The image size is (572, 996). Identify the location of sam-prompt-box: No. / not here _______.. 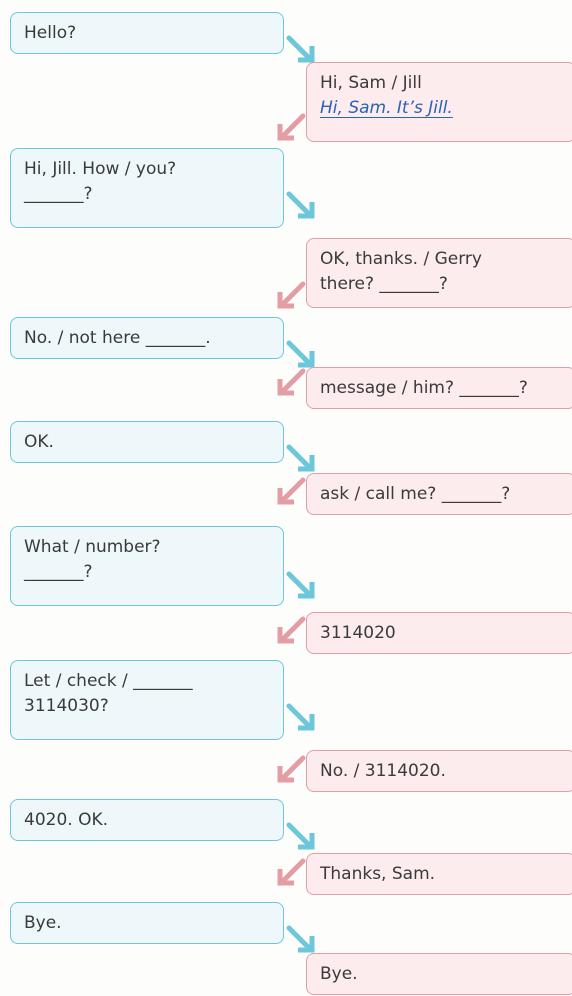
(147, 338).